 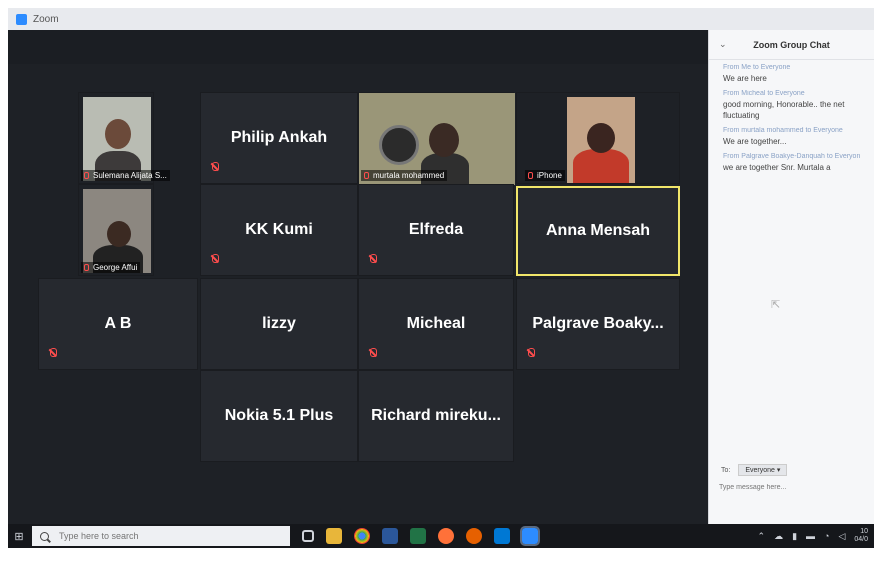 I want to click on outlook-icon, so click(x=502, y=536).